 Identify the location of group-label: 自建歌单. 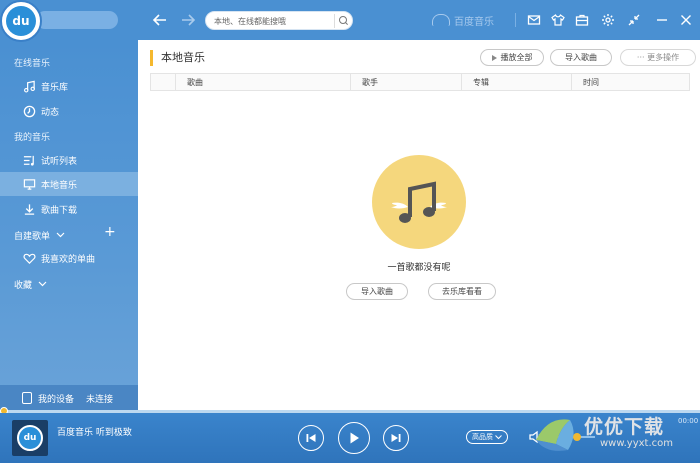
(32, 237).